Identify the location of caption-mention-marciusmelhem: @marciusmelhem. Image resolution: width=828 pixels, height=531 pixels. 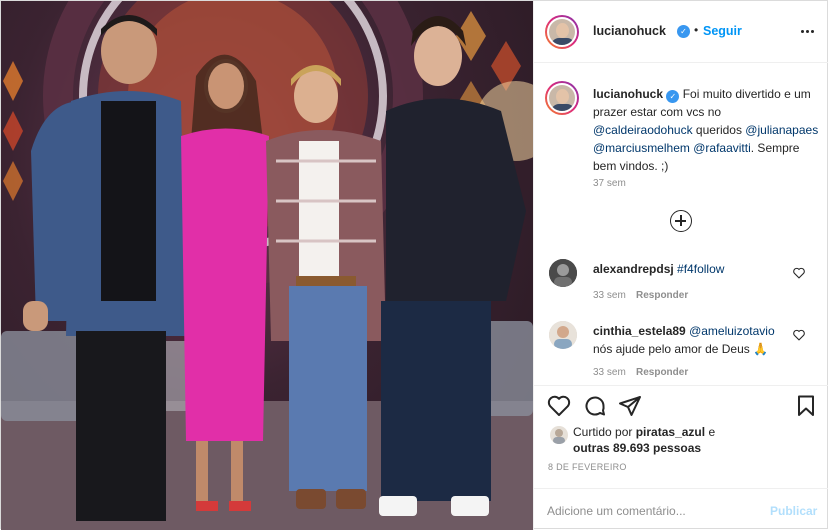
(641, 148).